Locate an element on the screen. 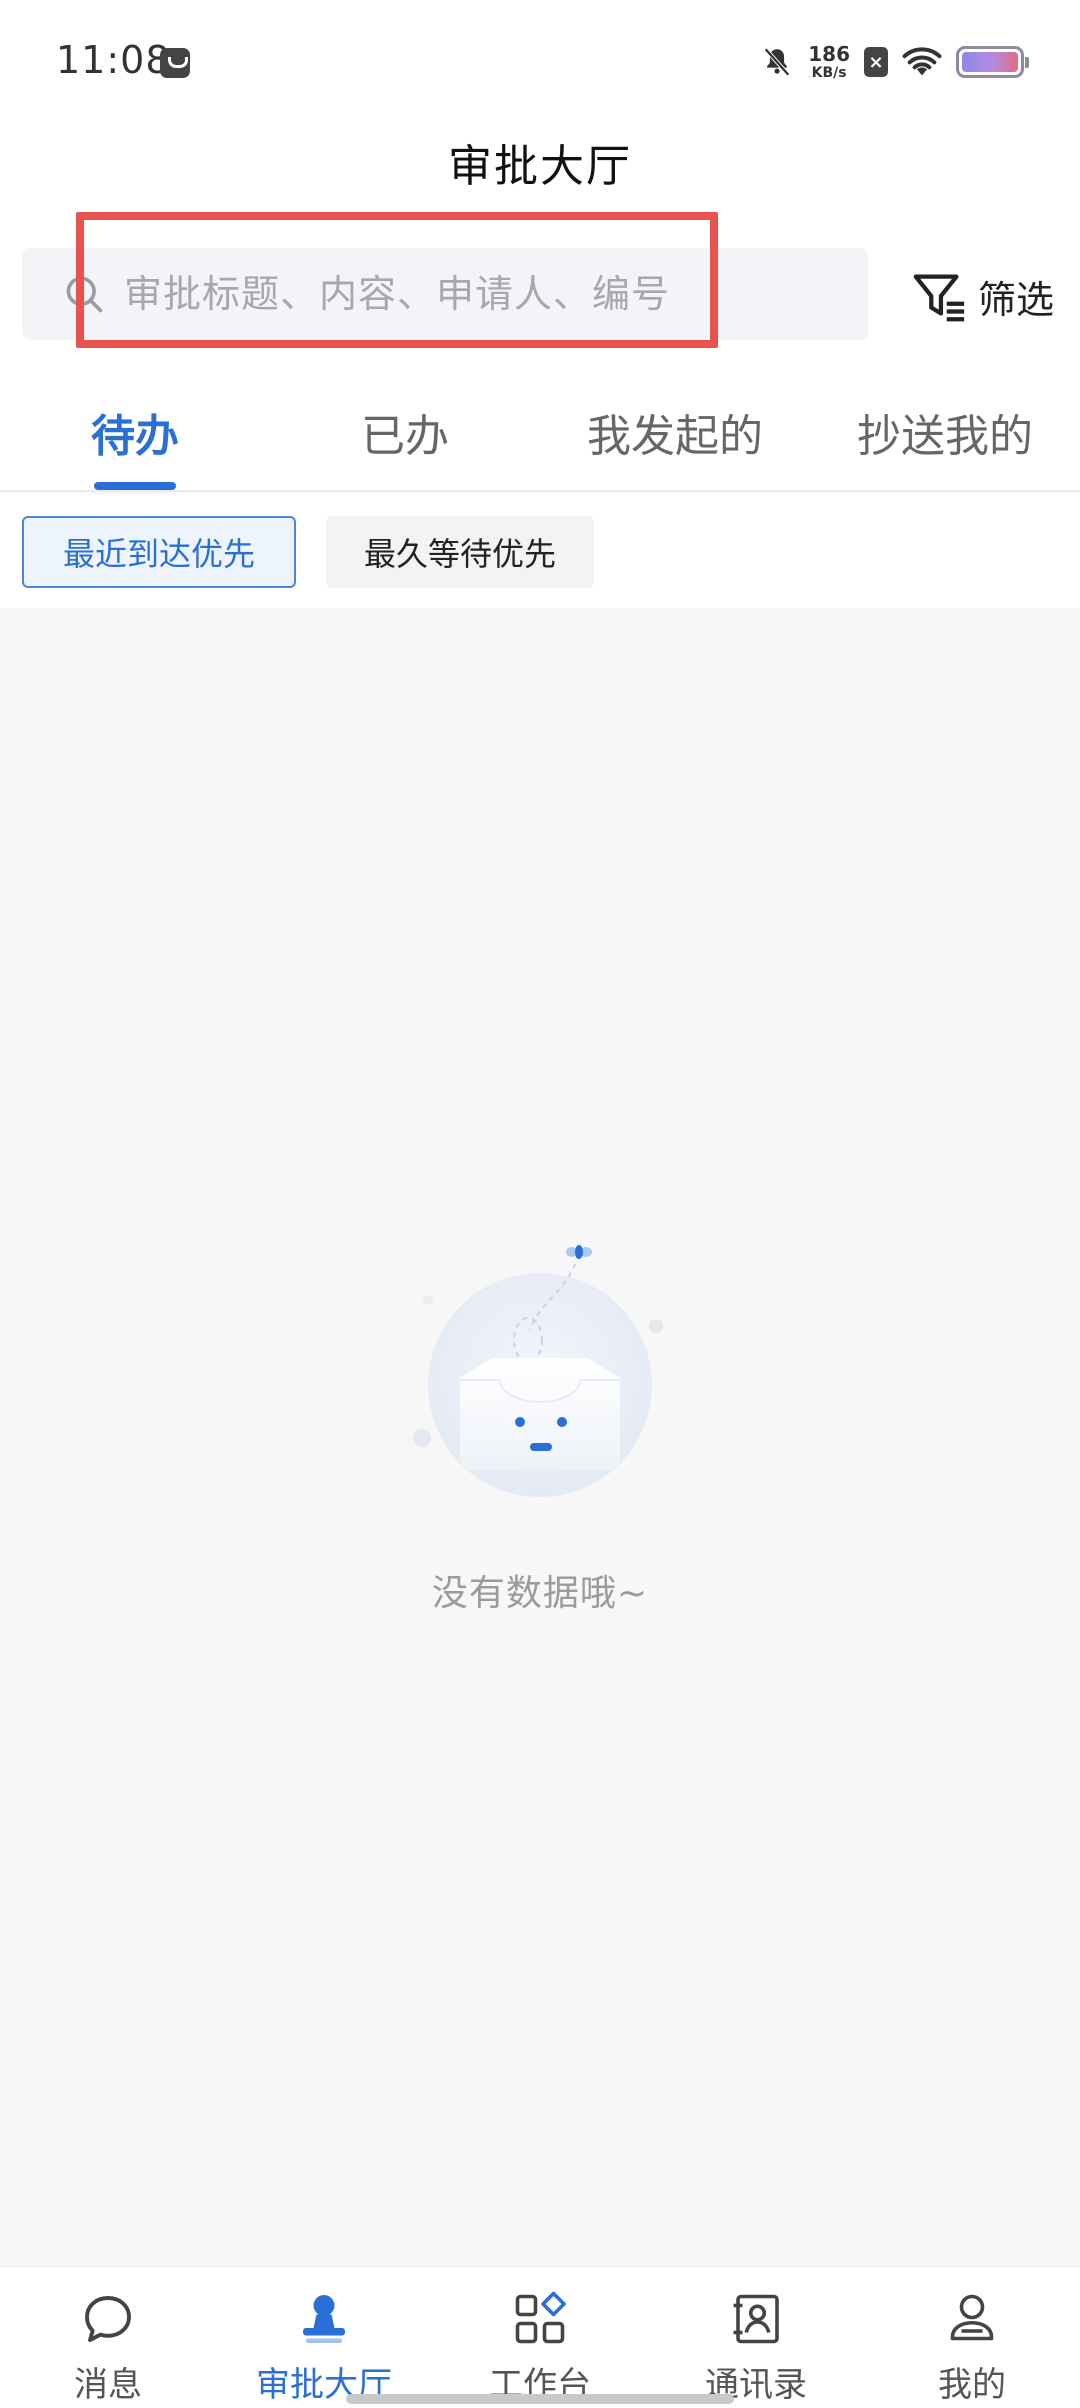  wifi-icon is located at coordinates (922, 61).